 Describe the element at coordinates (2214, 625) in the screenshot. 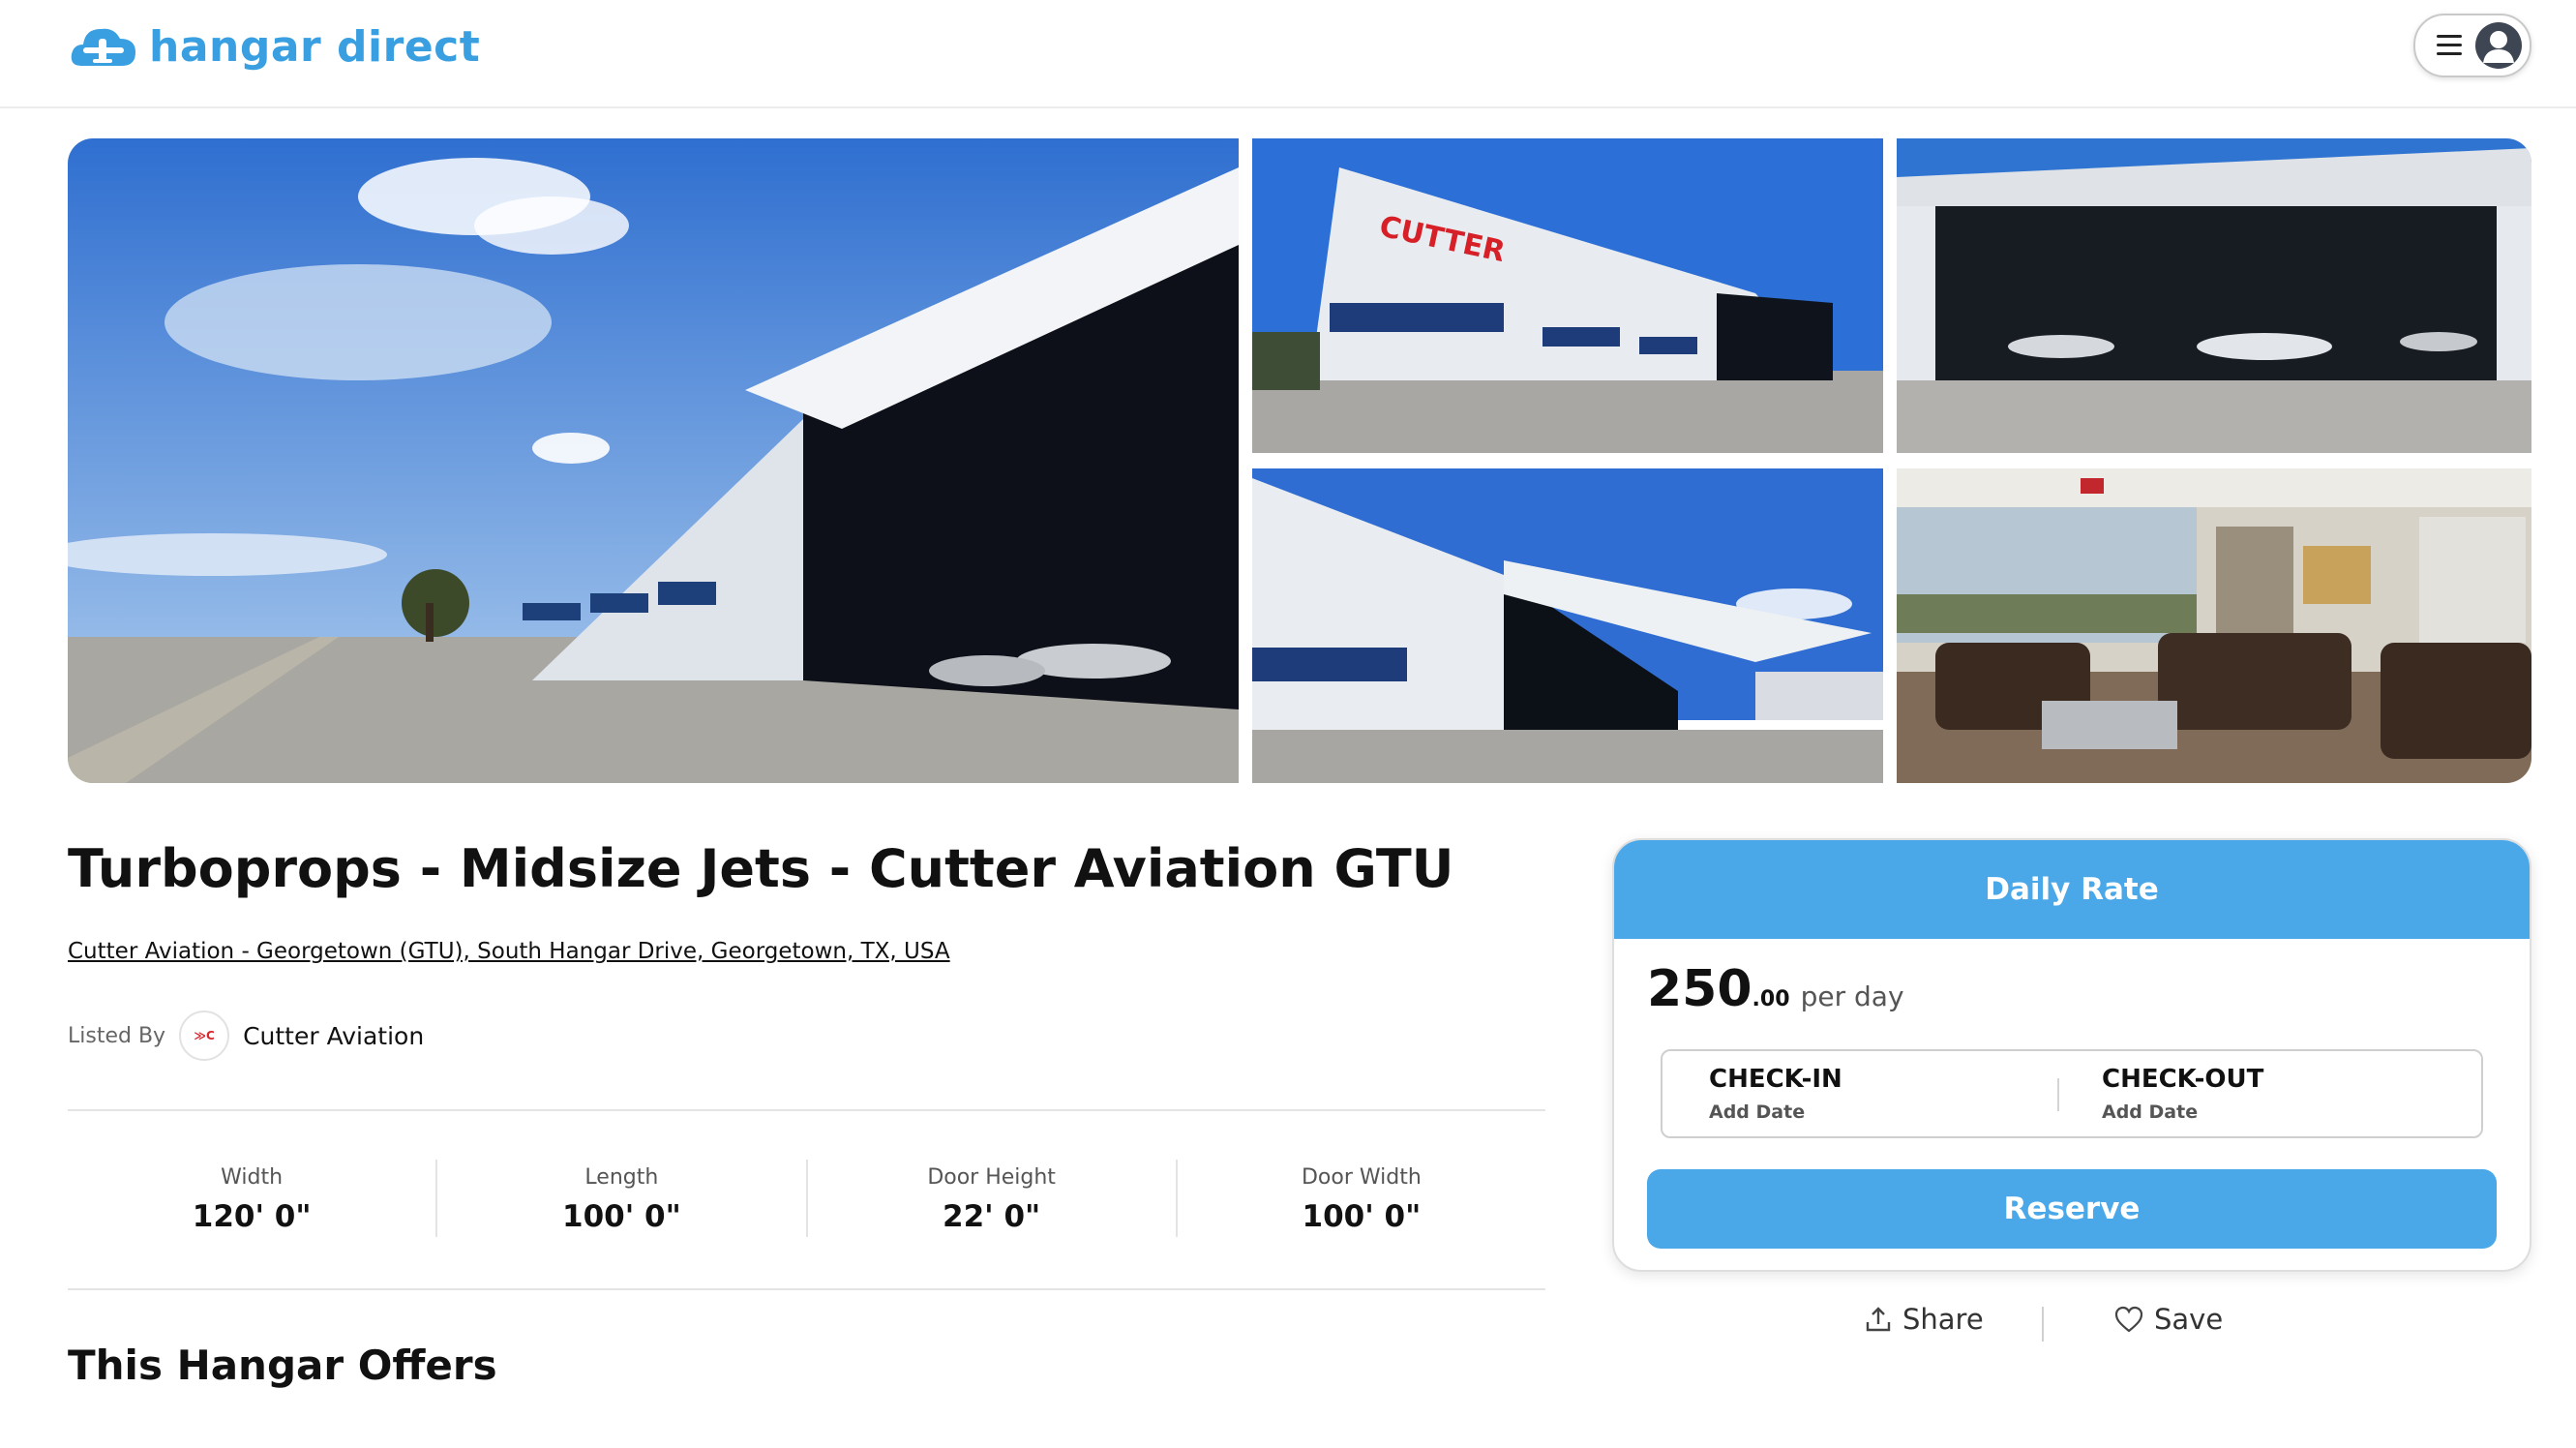

I see `photo-lounge-interior` at that location.